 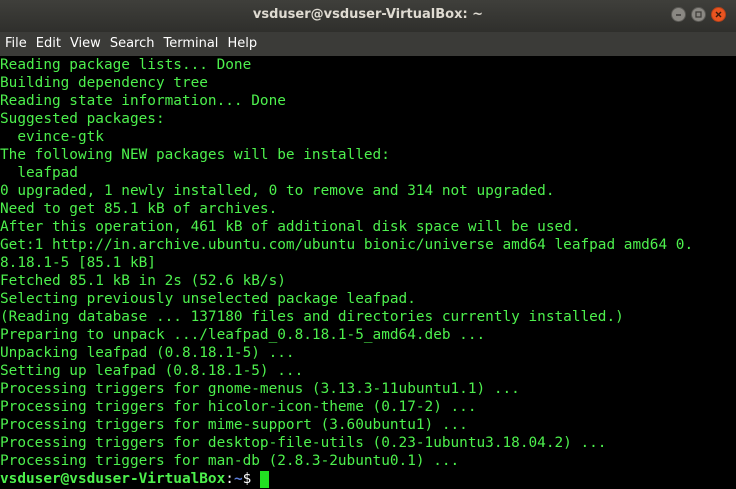 What do you see at coordinates (132, 44) in the screenshot?
I see `menu-search: Search` at bounding box center [132, 44].